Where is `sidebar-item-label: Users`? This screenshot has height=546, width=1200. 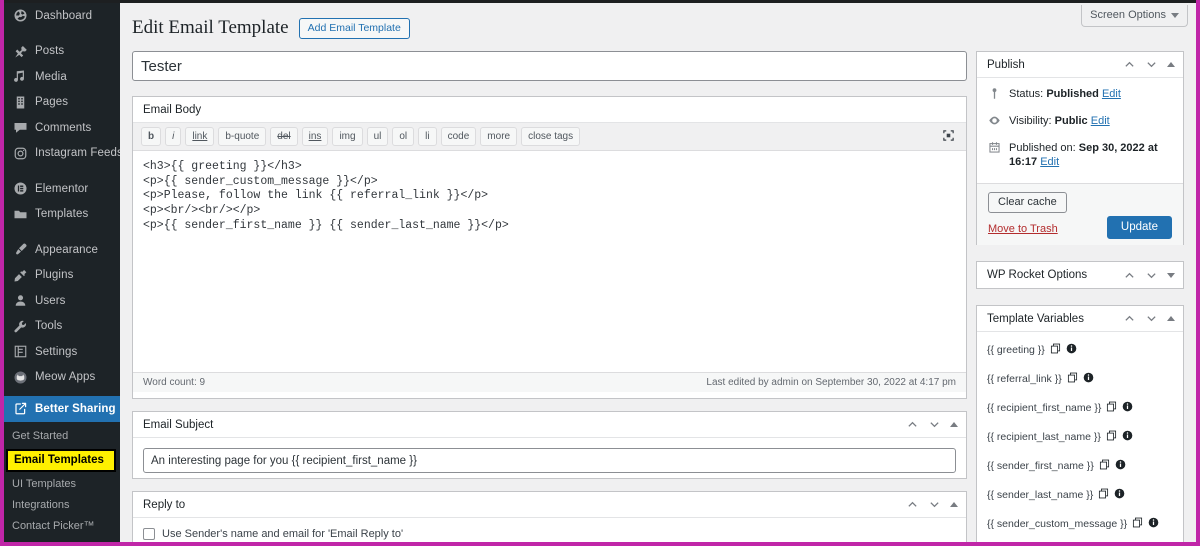 sidebar-item-label: Users is located at coordinates (50, 300).